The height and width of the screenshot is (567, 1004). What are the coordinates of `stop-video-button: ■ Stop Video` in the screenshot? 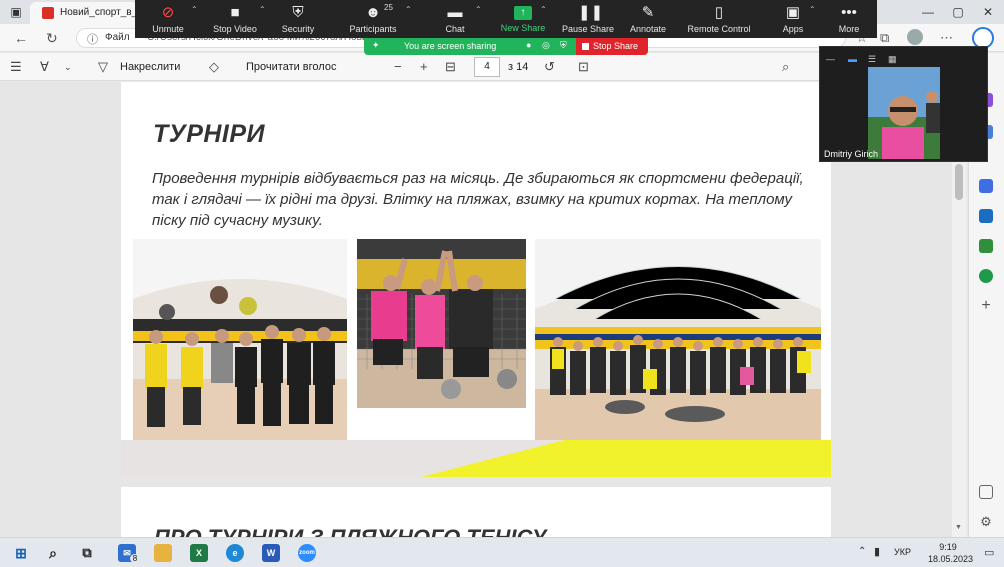 It's located at (235, 19).